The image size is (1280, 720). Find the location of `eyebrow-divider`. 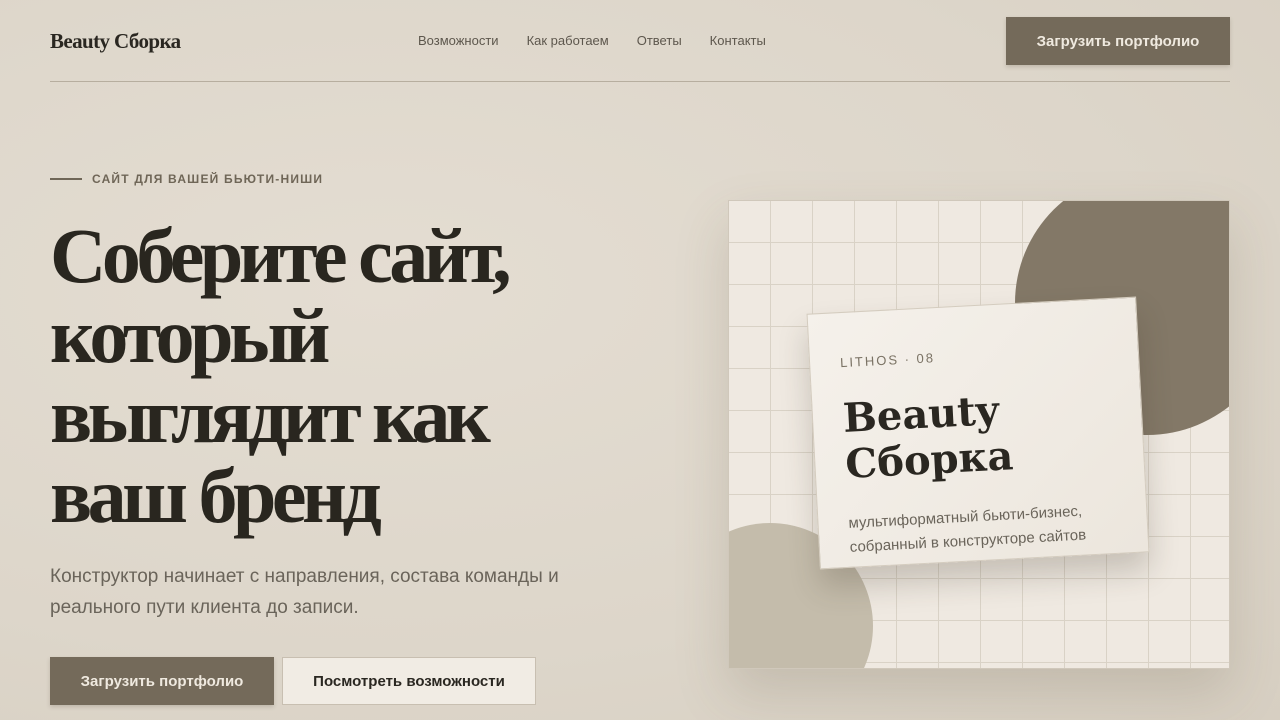

eyebrow-divider is located at coordinates (66, 179).